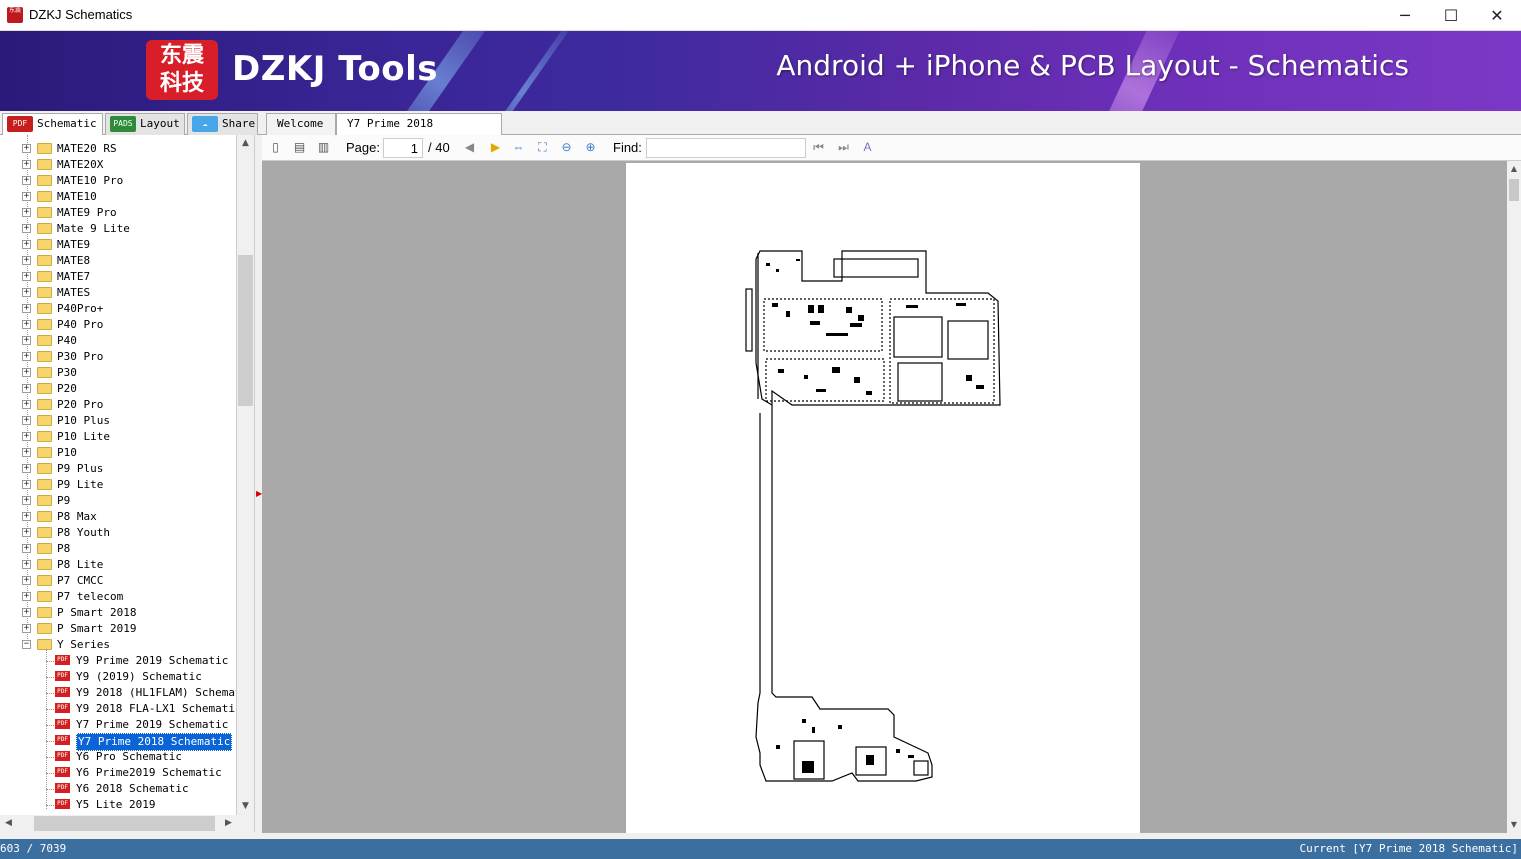 Image resolution: width=1521 pixels, height=859 pixels. Describe the element at coordinates (118, 453) in the screenshot. I see `tree-folder-item: + P10` at that location.